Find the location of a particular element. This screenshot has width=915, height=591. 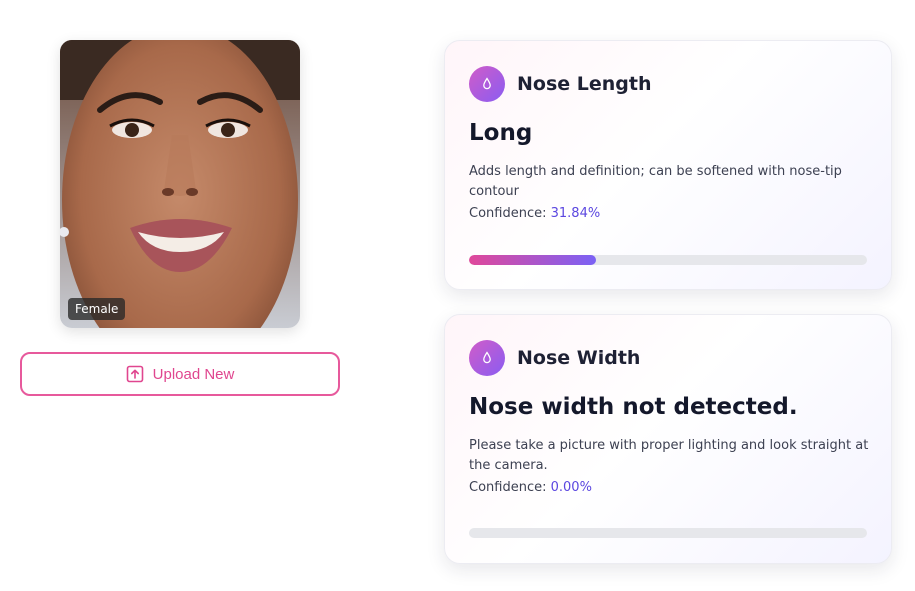

confidence-bar-fill is located at coordinates (532, 260).